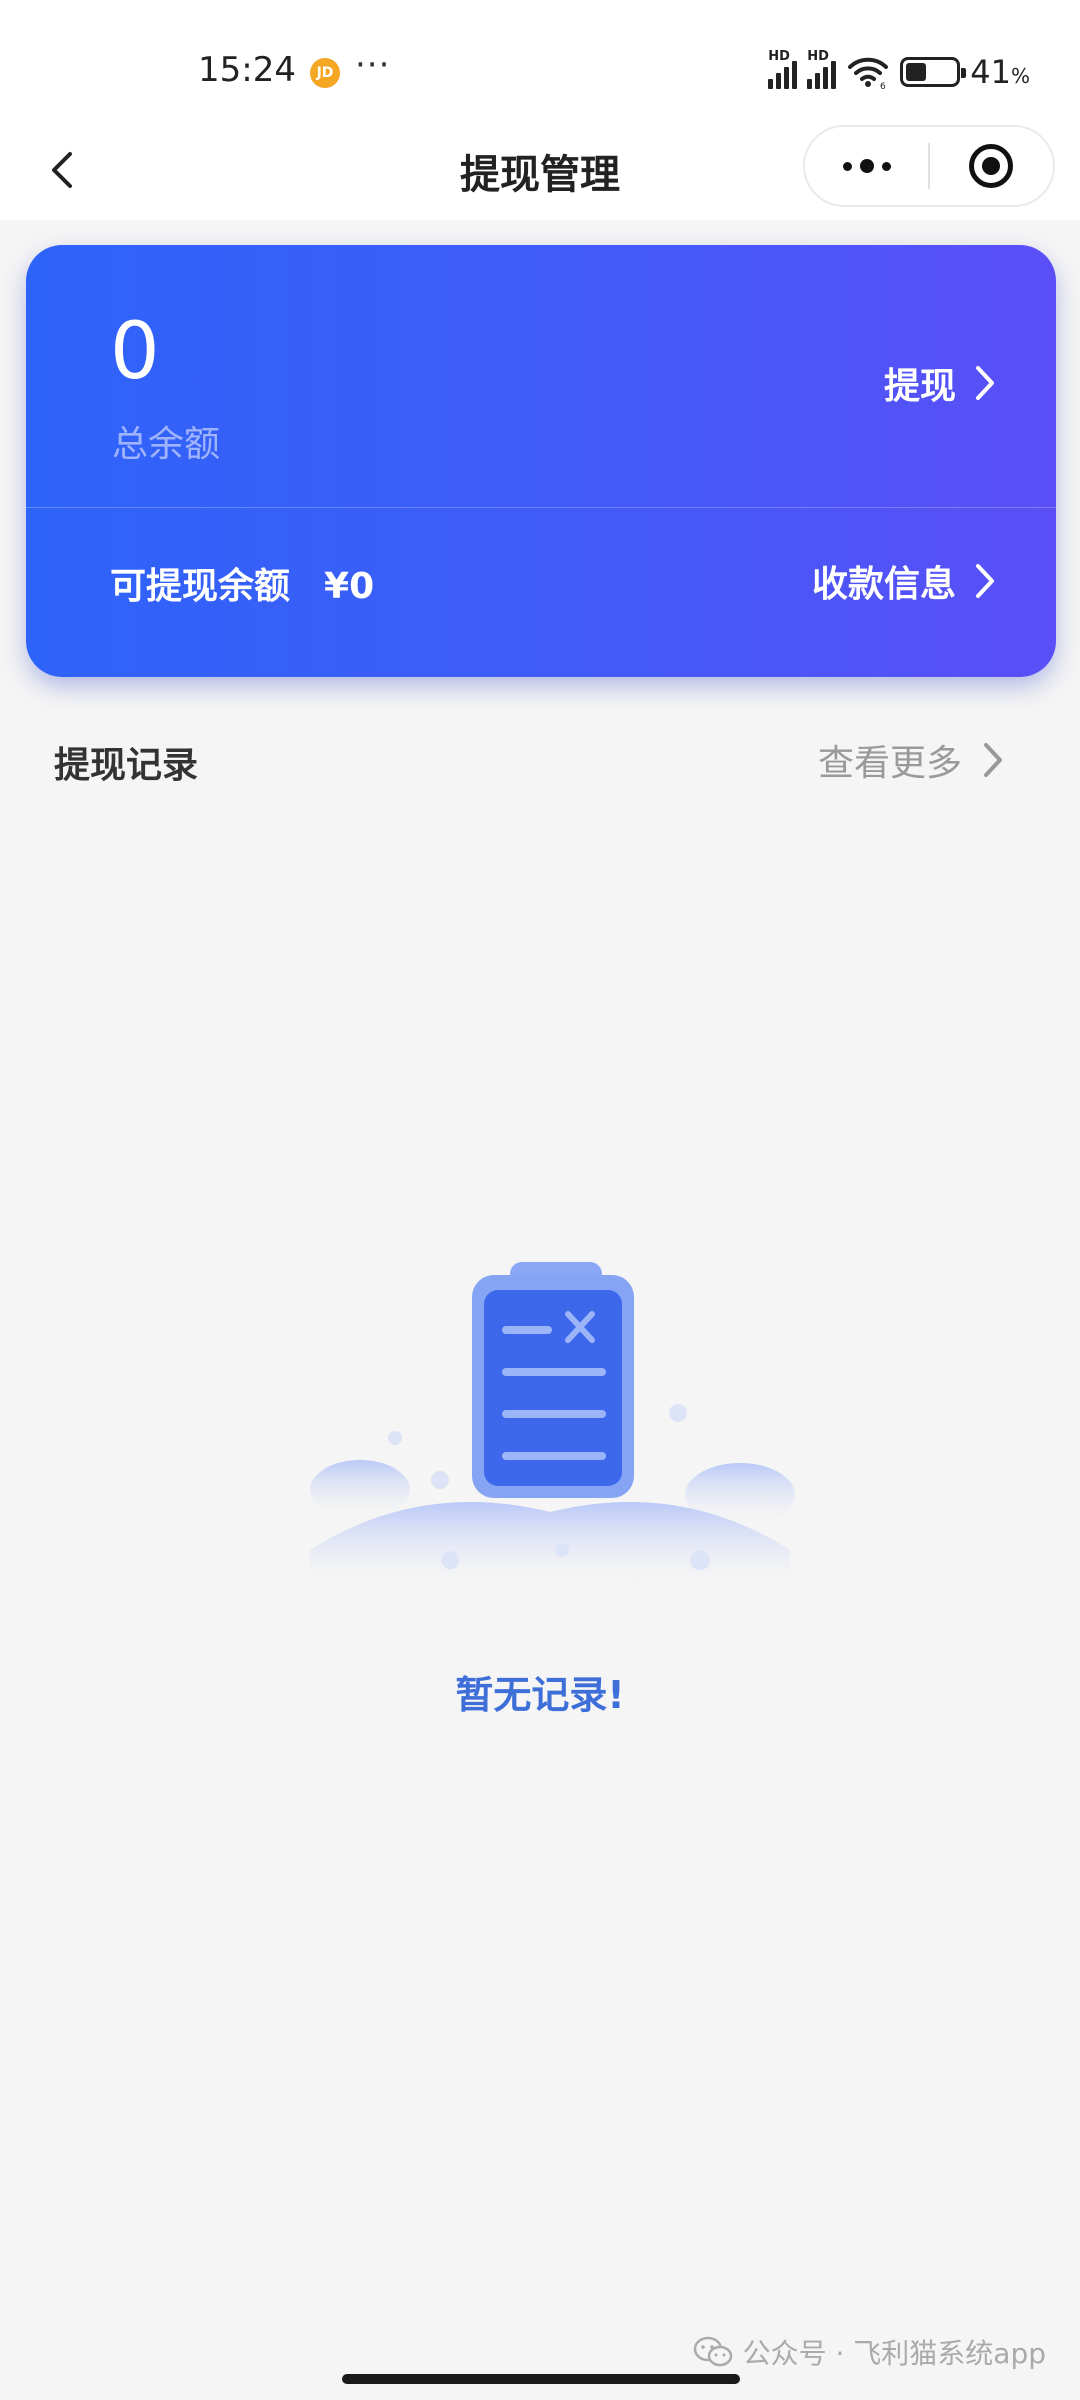 The width and height of the screenshot is (1080, 2400). I want to click on battery-percent: 41%, so click(1000, 72).